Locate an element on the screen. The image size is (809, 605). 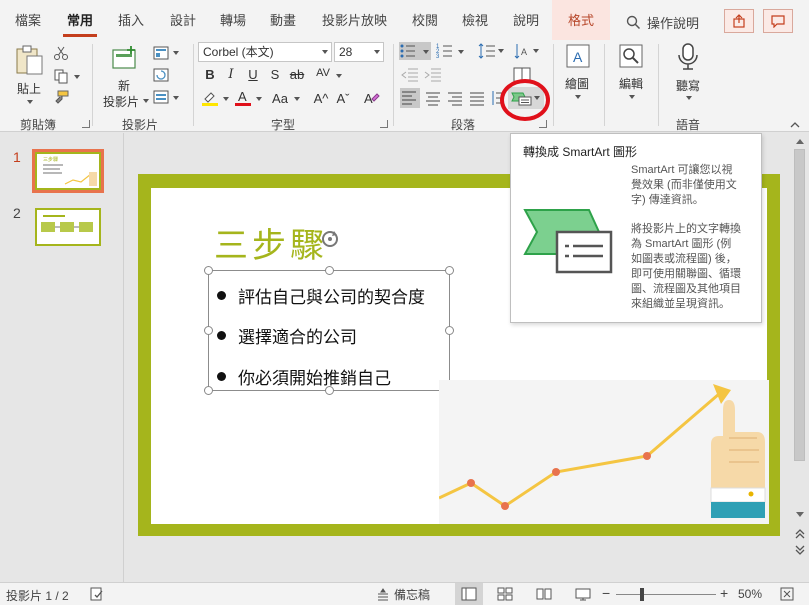
tab-help: 說明 is located at coordinates (526, 23).